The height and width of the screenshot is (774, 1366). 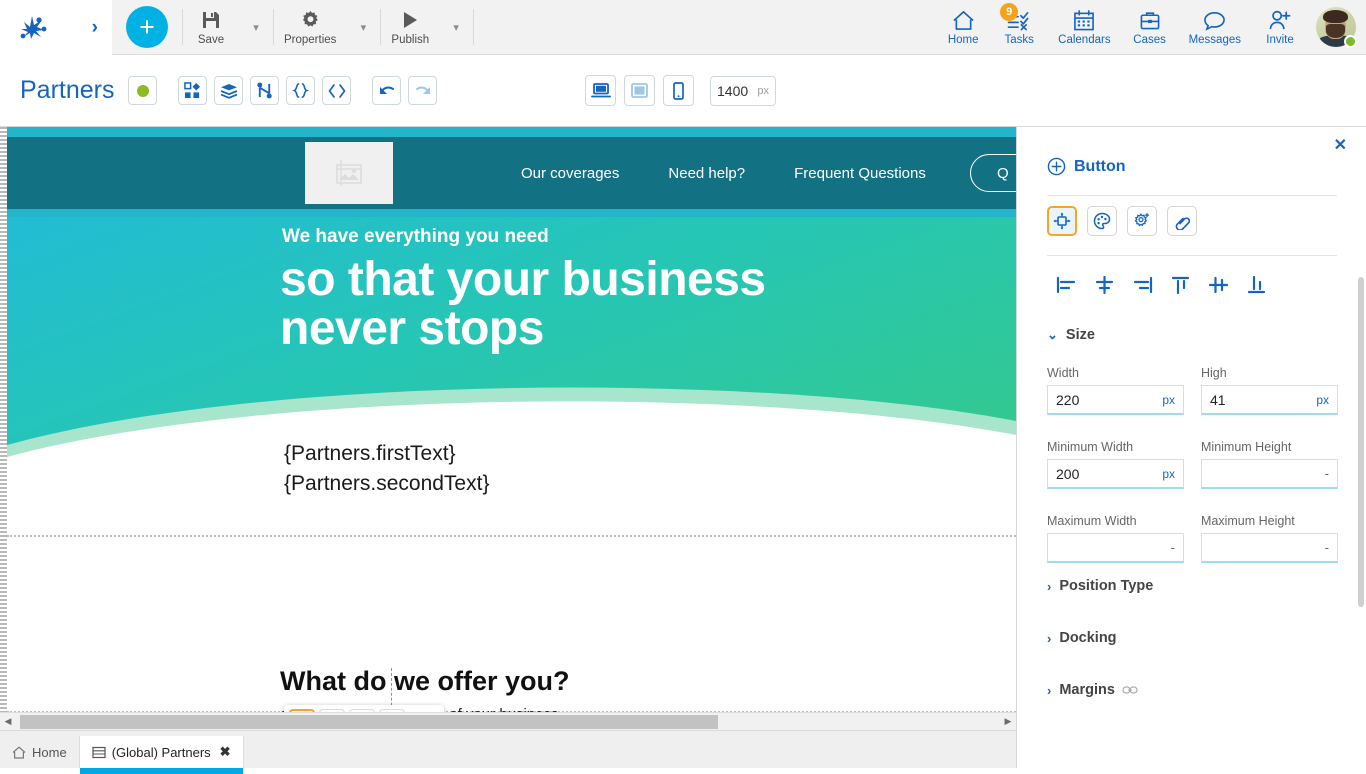 I want to click on min-width-input: 200 px, so click(x=1115, y=474).